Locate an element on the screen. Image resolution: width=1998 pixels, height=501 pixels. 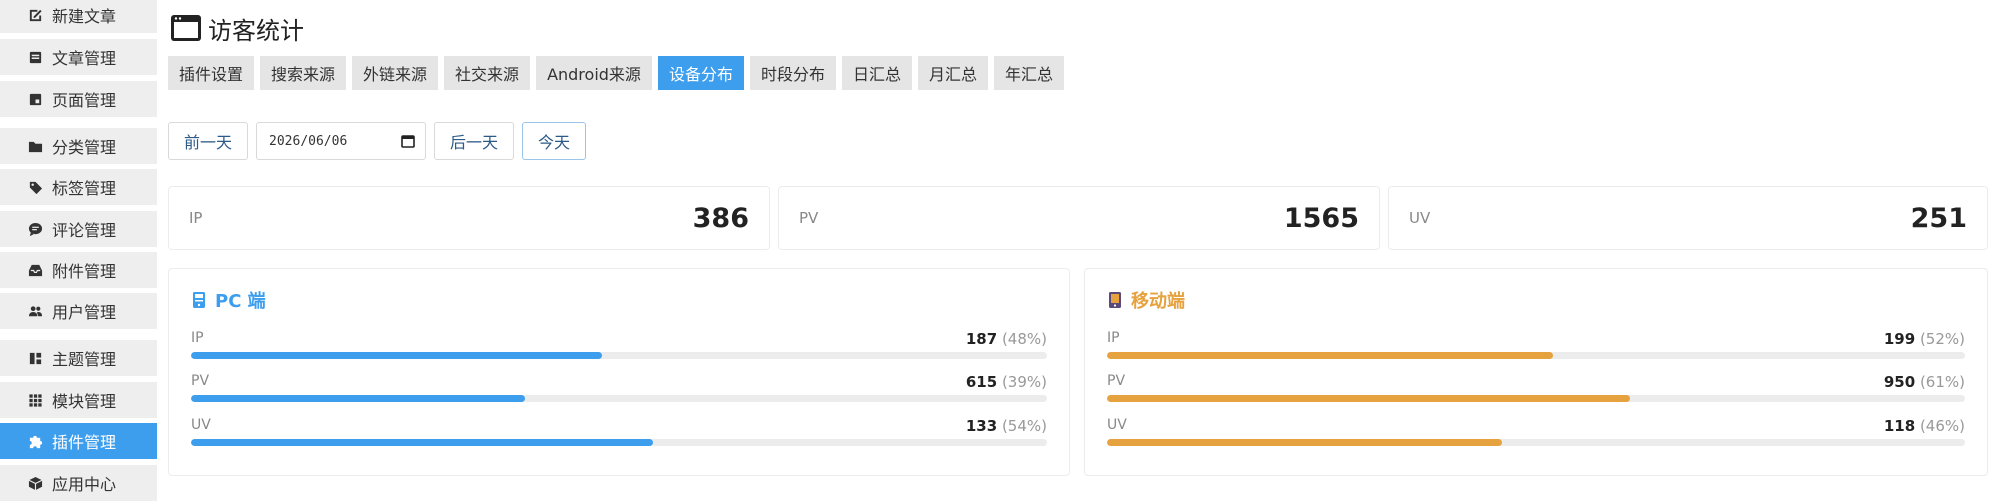
metric-ip: IP 199 (52%) is located at coordinates (1536, 350).